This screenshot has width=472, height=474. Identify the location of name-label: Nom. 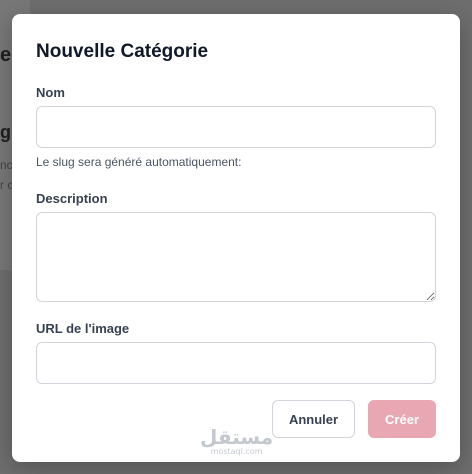
(50, 92).